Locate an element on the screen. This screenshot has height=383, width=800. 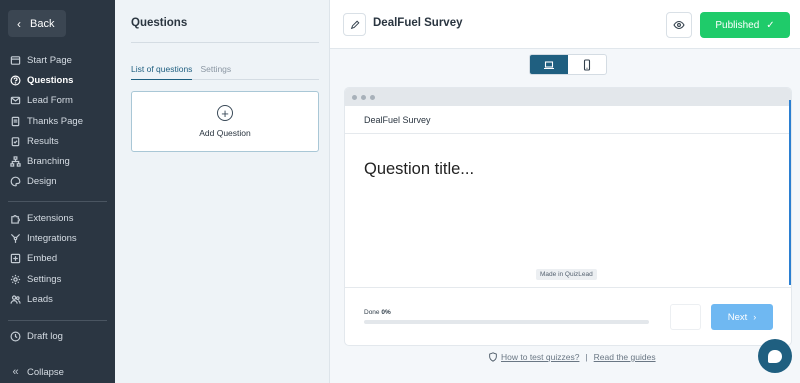
preview-header-title: DealFuel Survey is located at coordinates (568, 120).